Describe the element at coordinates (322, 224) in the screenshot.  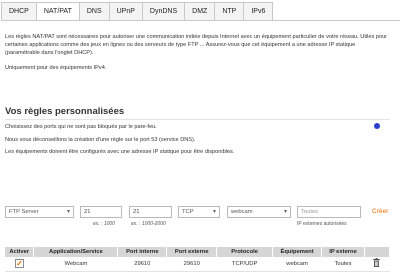
I see `external-ip-hint: IP externes autorisées` at that location.